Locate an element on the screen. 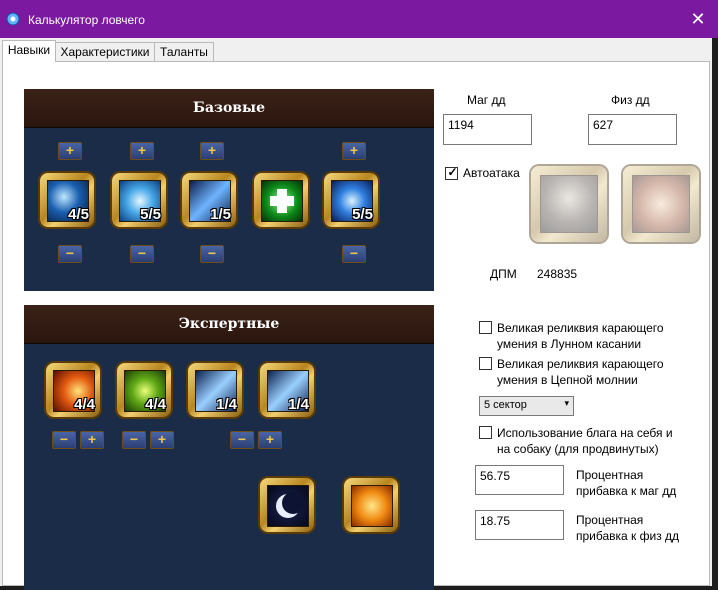  dpm-value: 248835 is located at coordinates (557, 274).